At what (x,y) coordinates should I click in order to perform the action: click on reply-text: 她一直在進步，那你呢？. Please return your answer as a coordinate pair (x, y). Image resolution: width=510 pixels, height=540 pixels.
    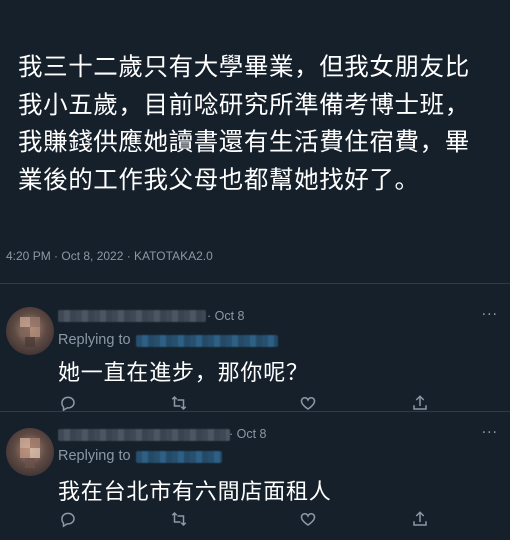
    Looking at the image, I should click on (183, 373).